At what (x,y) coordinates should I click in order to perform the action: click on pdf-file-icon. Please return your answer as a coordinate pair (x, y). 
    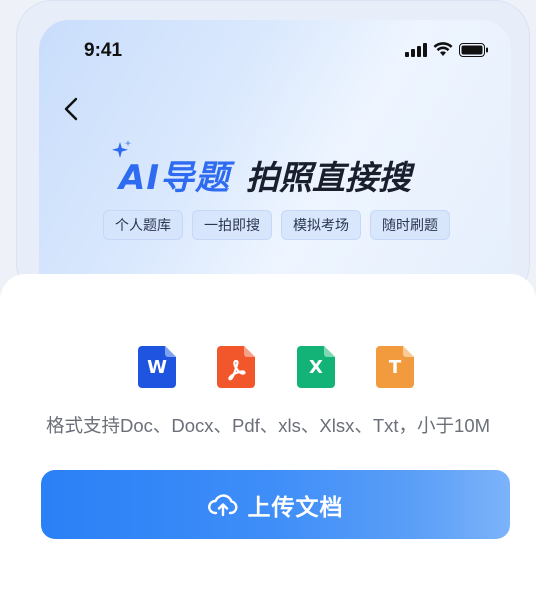
    Looking at the image, I should click on (236, 367).